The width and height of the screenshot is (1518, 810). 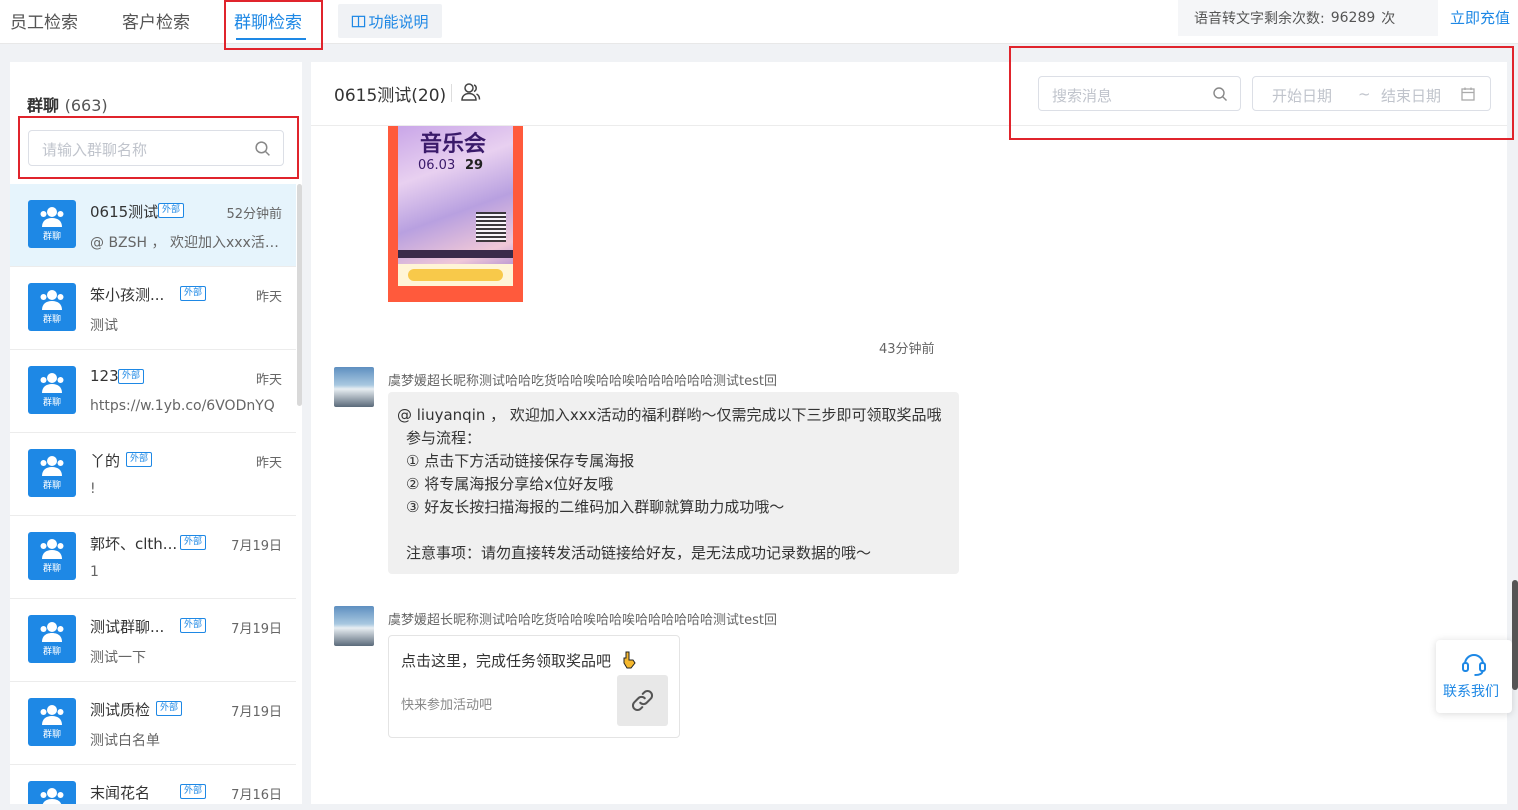 What do you see at coordinates (437, 165) in the screenshot?
I see `poster-date: 06.03` at bounding box center [437, 165].